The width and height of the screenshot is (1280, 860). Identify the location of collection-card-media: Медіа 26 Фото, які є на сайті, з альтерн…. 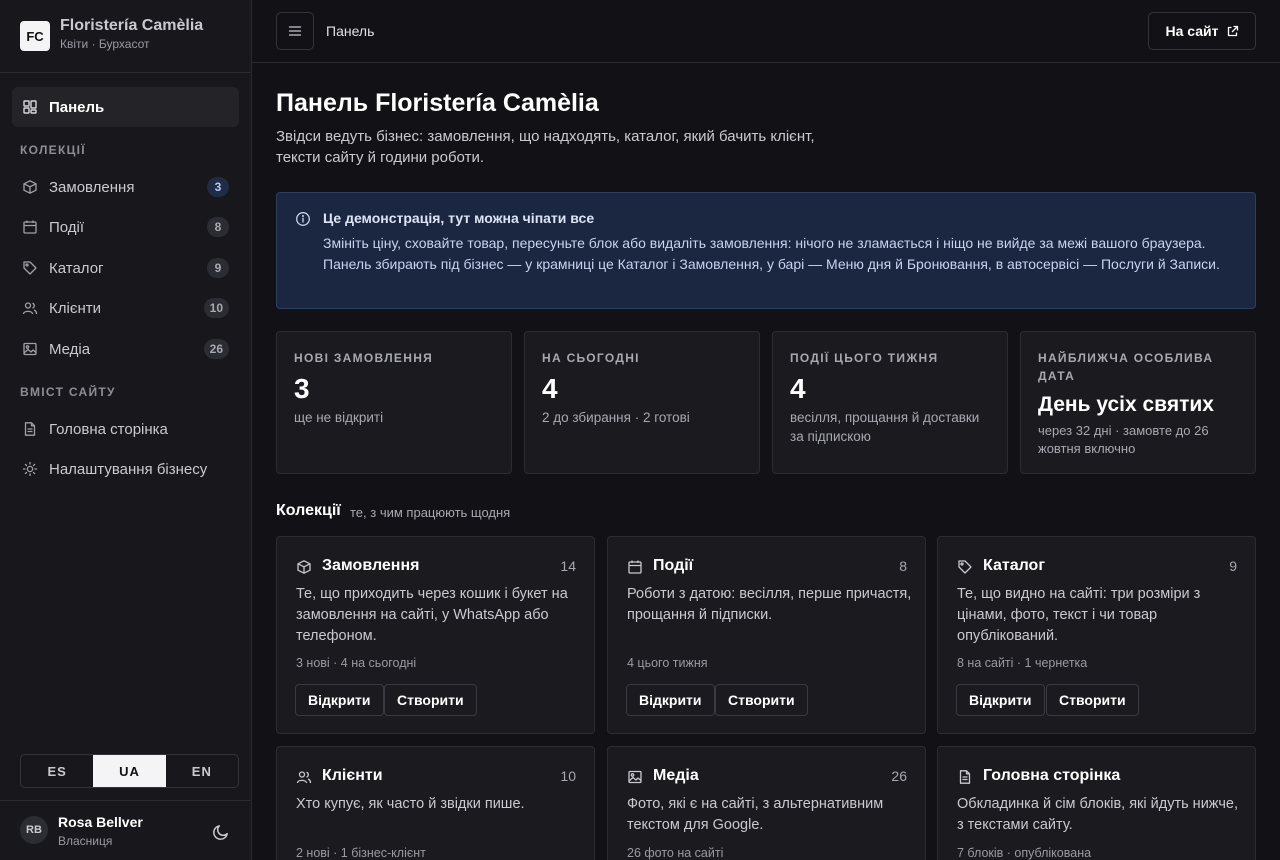
(766, 803).